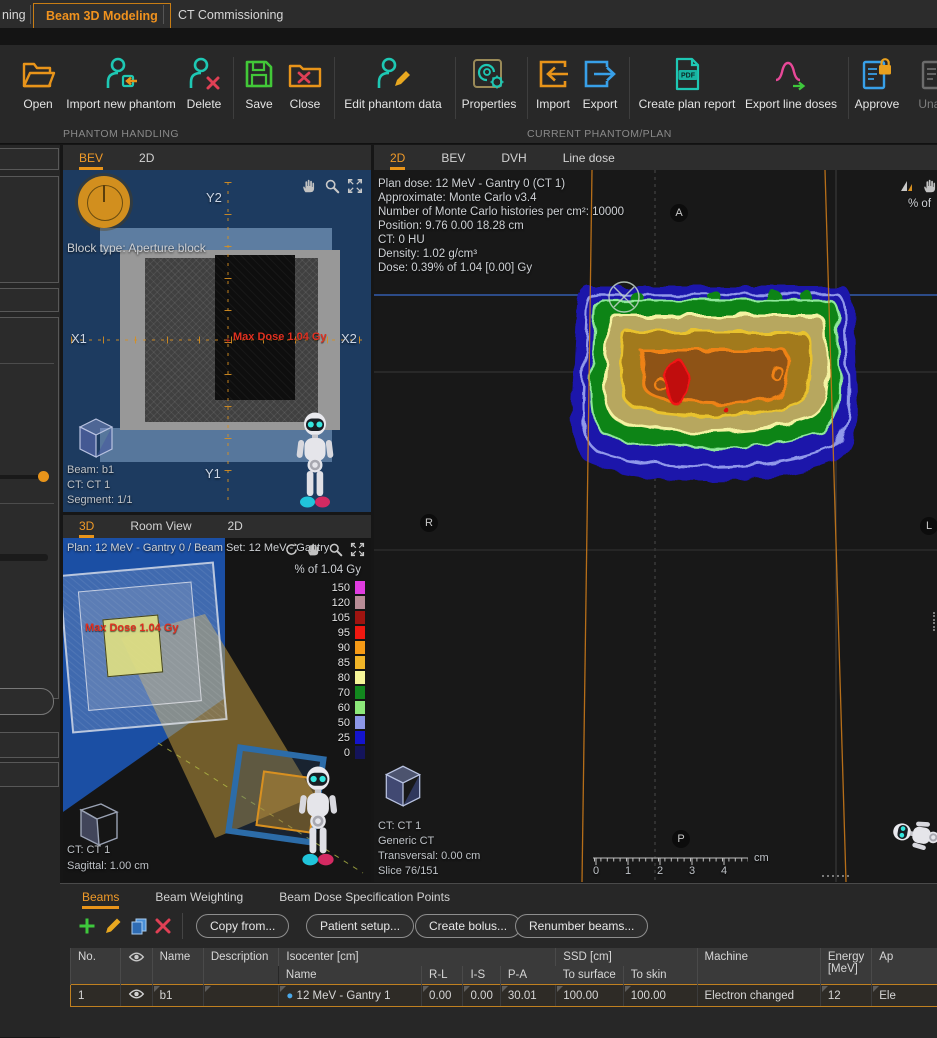 The width and height of the screenshot is (937, 1038). I want to click on slider-handle, so click(43, 476).